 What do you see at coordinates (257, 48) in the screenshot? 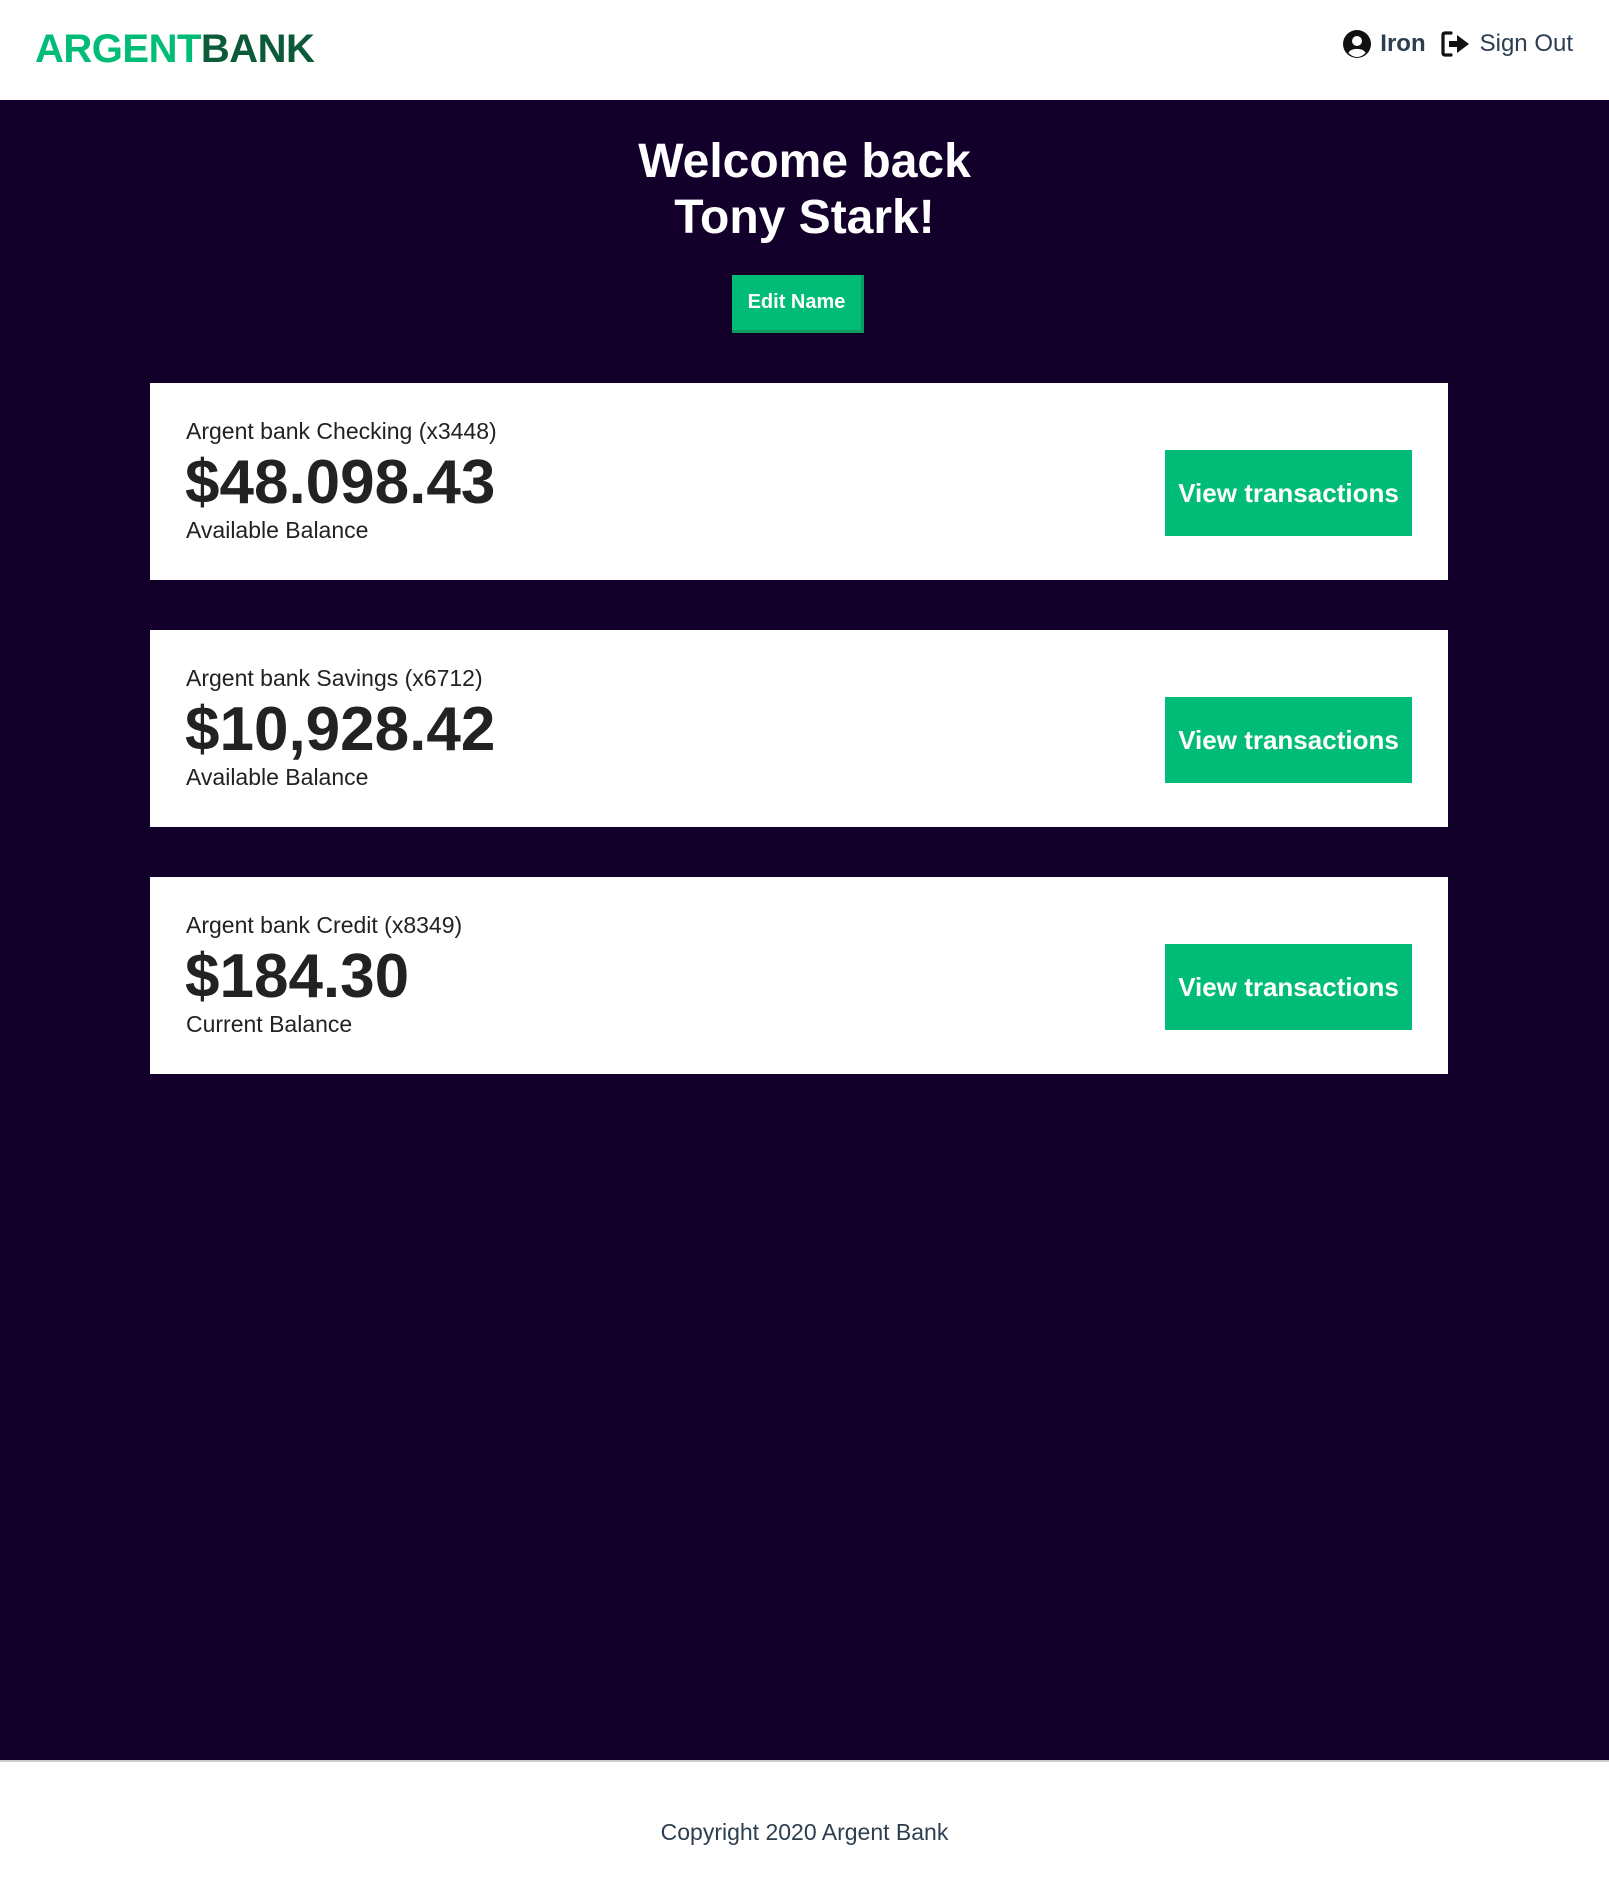
I see `logo-text-bank: BANK` at bounding box center [257, 48].